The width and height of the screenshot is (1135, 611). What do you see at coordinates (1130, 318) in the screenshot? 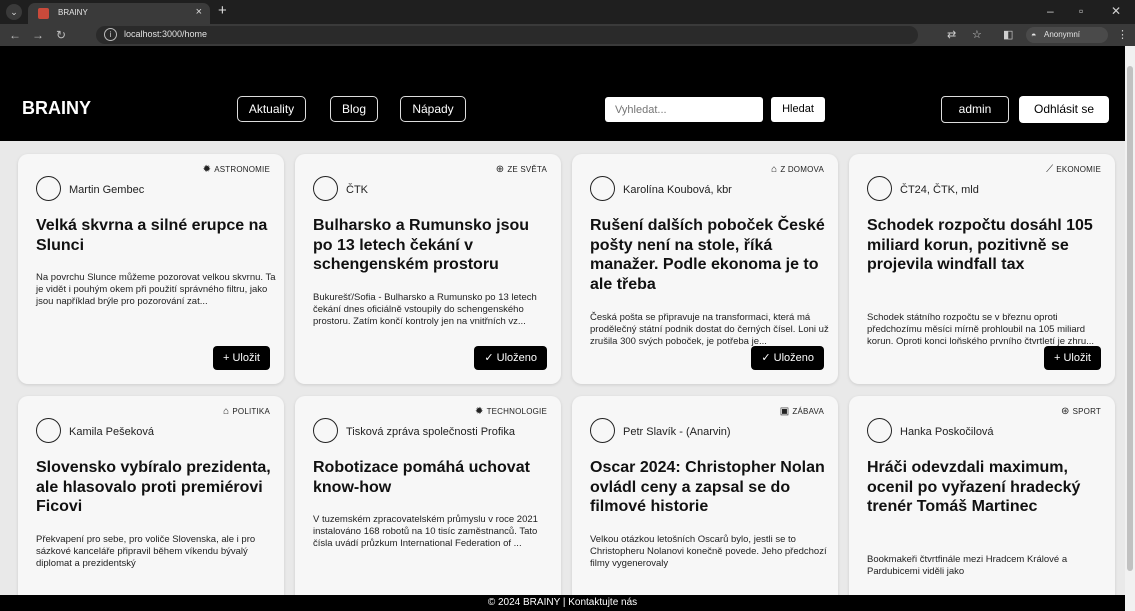
I see `scrollbar-thumb` at bounding box center [1130, 318].